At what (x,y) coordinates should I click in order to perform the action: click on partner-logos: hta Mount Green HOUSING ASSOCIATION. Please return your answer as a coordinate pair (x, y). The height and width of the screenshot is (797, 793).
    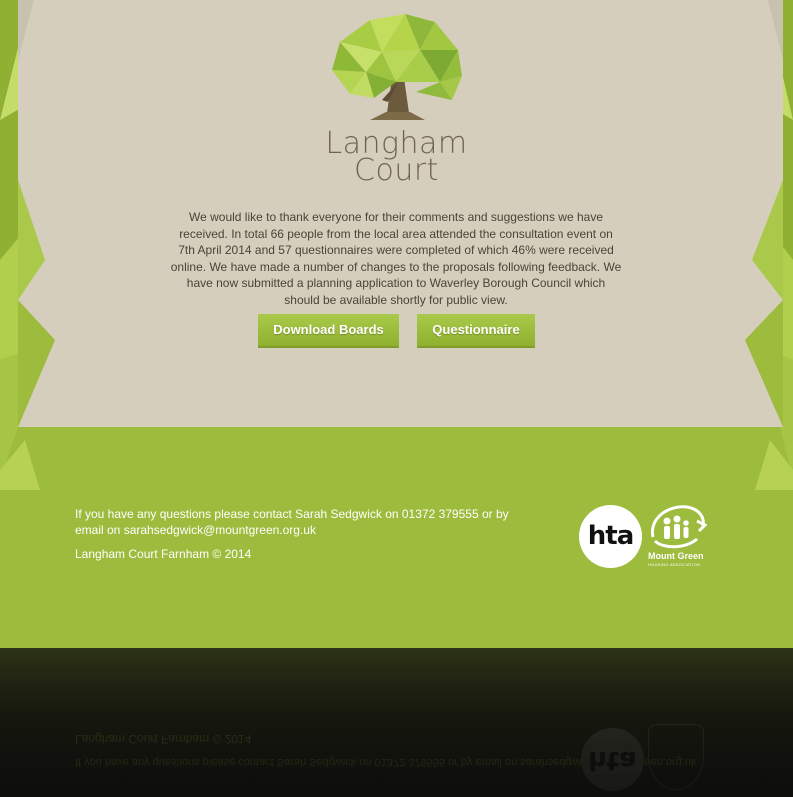
    Looking at the image, I should click on (644, 537).